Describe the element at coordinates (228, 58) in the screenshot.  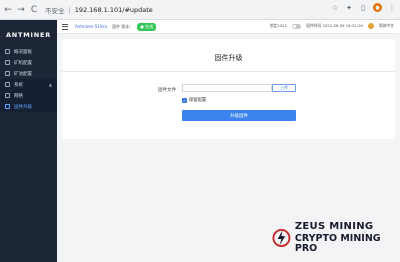
I see `page-title: 固件升级` at that location.